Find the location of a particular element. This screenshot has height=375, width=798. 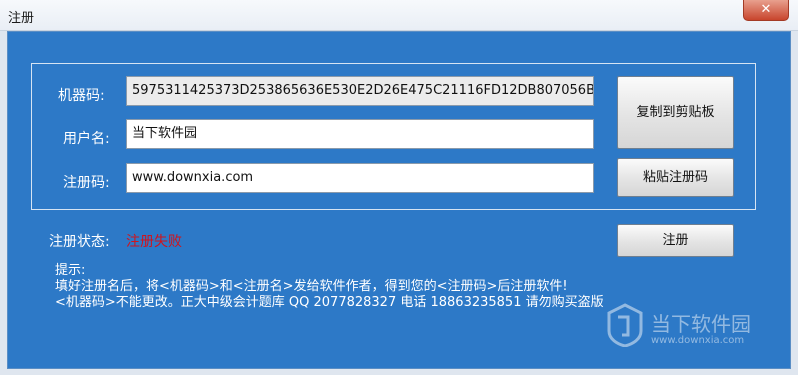

machine-code-label: 机器码: is located at coordinates (81, 96).